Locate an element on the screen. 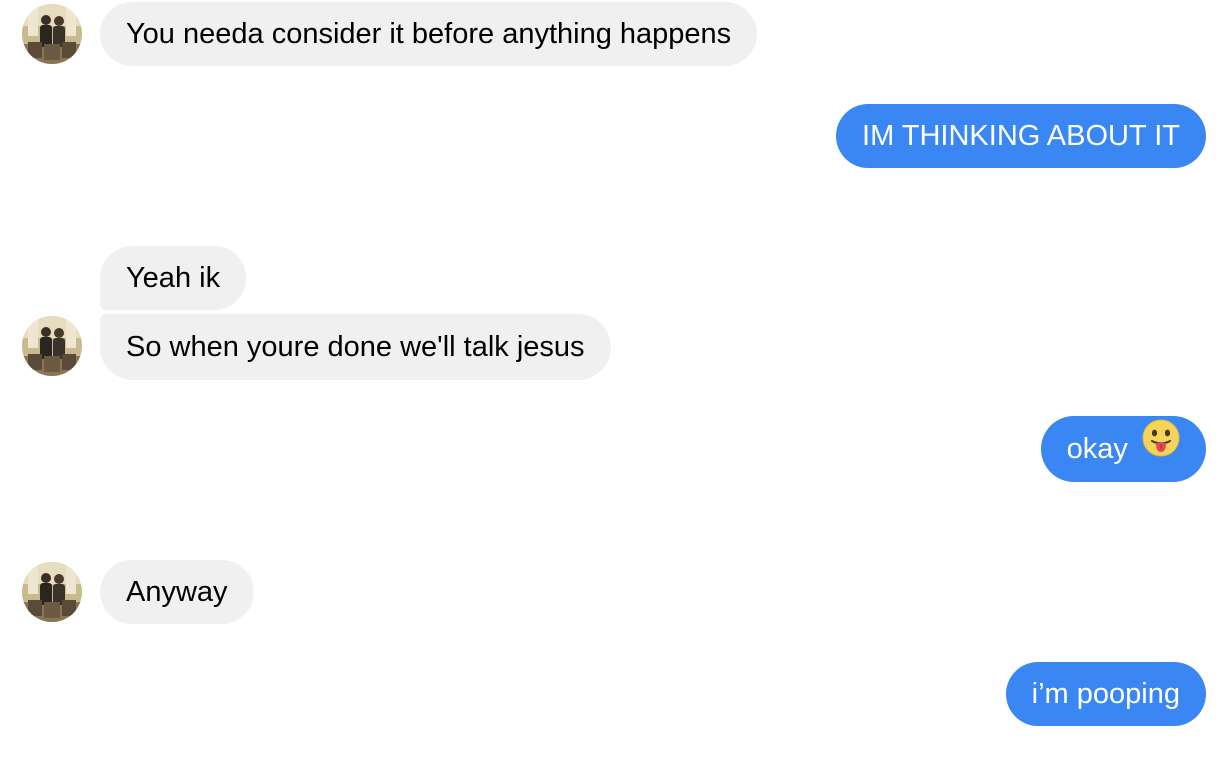 This screenshot has height=764, width=1230. message-bubble-incoming: Anyway is located at coordinates (177, 592).